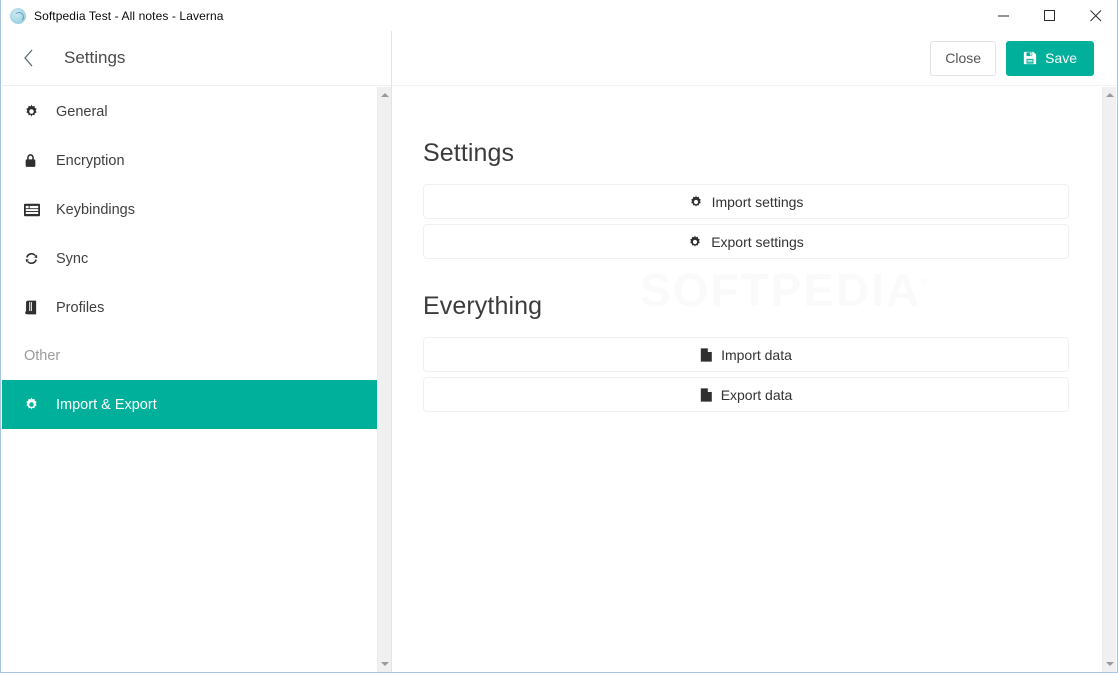  What do you see at coordinates (189, 160) in the screenshot?
I see `sidebar-item-encryption: Encryption` at bounding box center [189, 160].